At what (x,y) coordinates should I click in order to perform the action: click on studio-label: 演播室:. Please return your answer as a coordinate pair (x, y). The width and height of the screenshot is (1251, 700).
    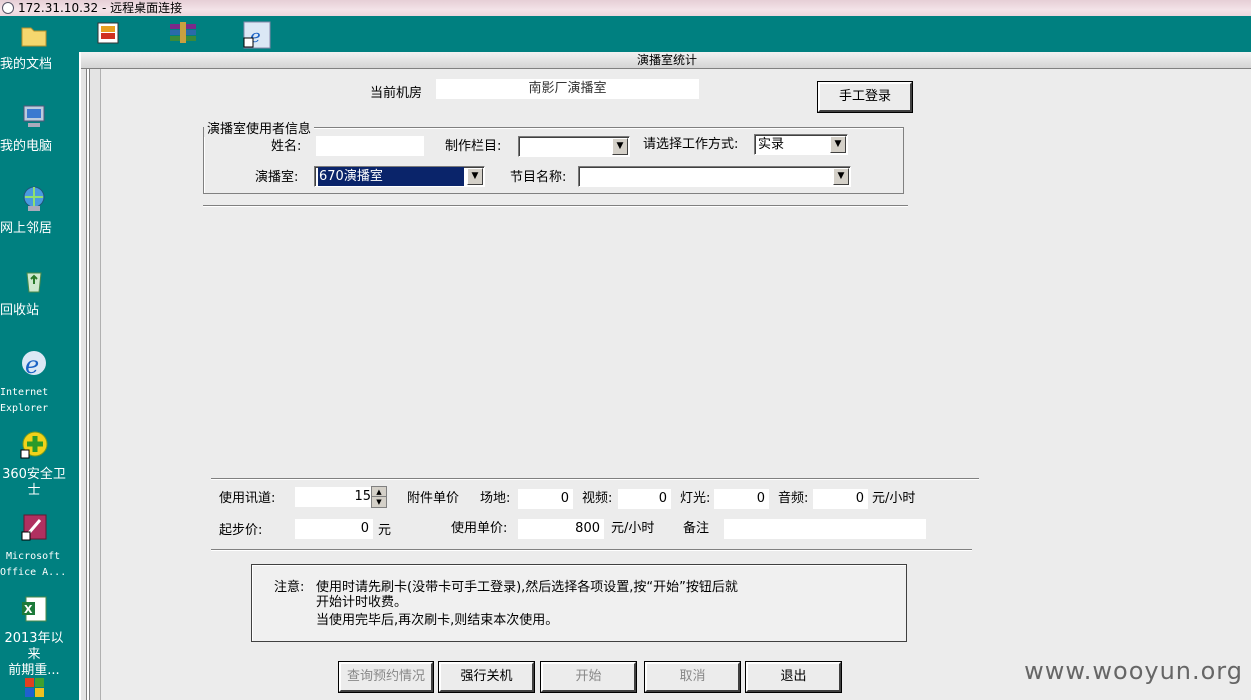
    Looking at the image, I should click on (277, 177).